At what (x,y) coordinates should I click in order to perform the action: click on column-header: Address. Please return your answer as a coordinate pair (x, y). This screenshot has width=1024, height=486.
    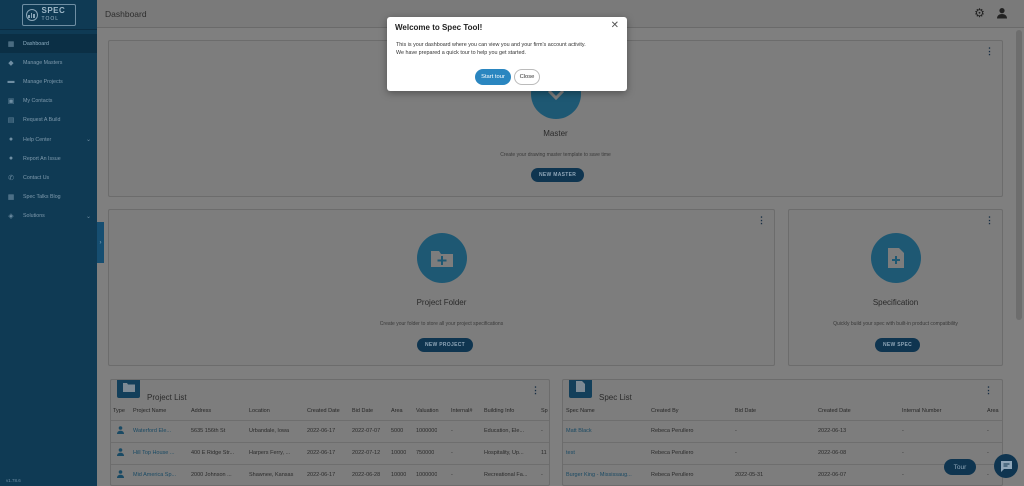
    Looking at the image, I should click on (201, 411).